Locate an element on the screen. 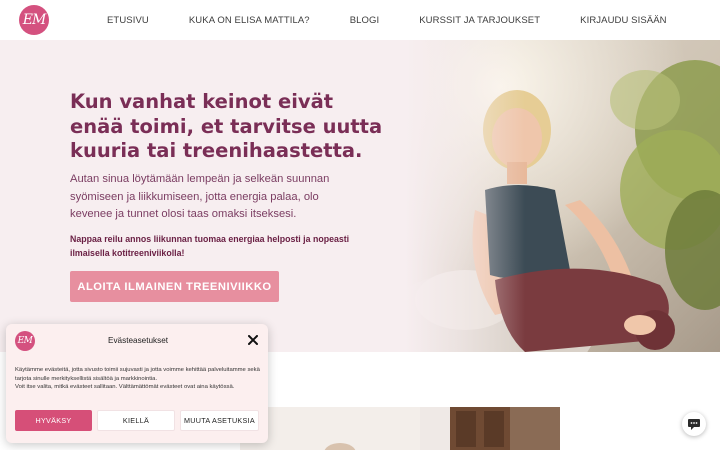  logo-text: EM is located at coordinates (34, 20).